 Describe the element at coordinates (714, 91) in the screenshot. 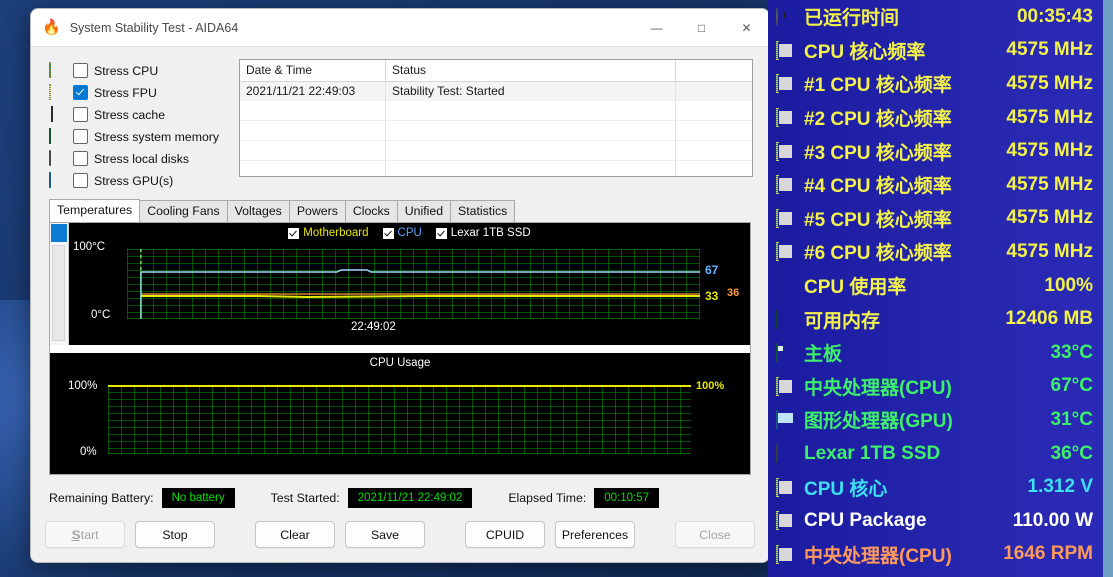

I see `log-cell-extra` at that location.